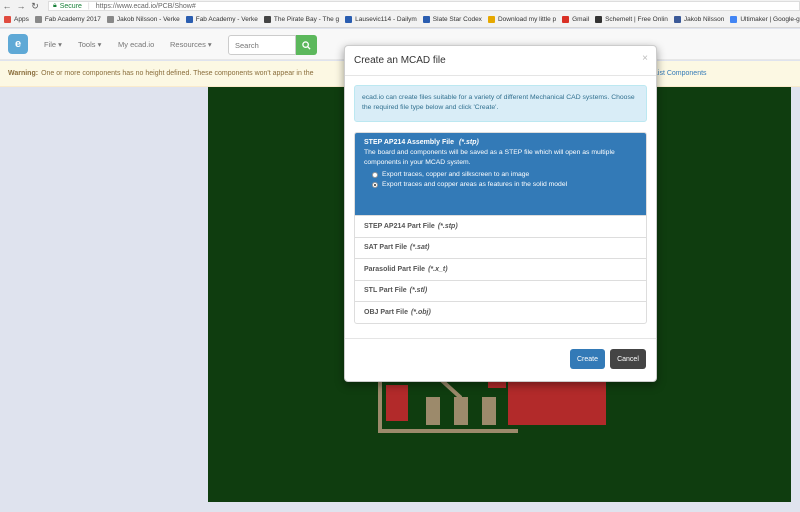  I want to click on bookmark-item: Jakob Nilsson, so click(699, 19).